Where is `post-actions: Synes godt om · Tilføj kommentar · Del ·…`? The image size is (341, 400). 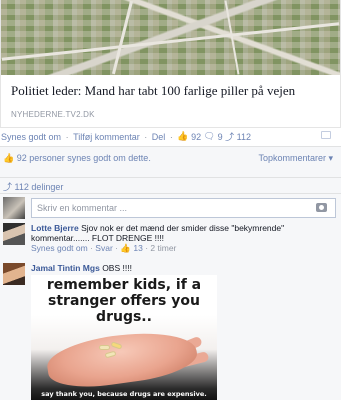 post-actions: Synes godt om · Tilføj kommentar · Del ·… is located at coordinates (170, 137).